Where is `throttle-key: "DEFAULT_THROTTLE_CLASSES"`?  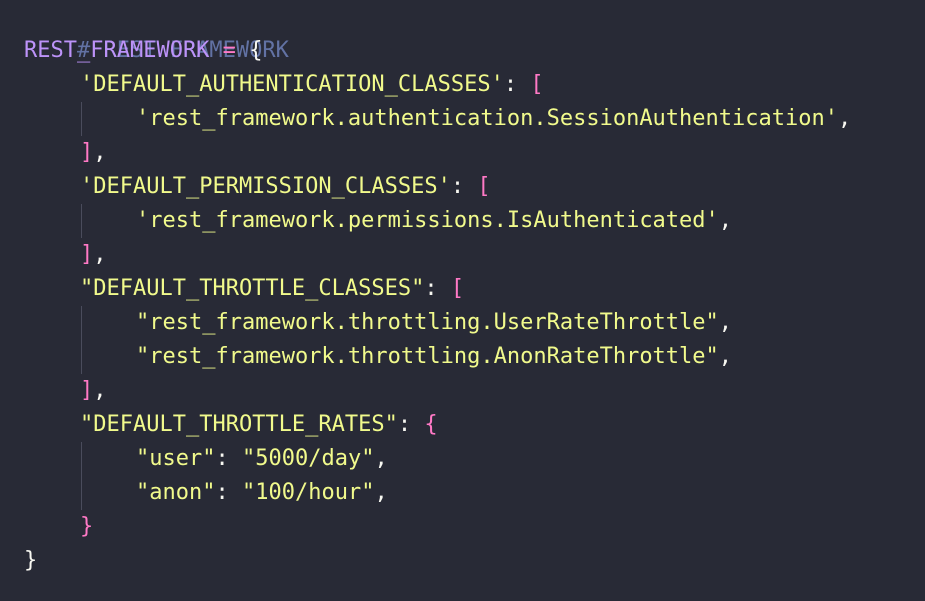
throttle-key: "DEFAULT_THROTTLE_CLASSES" is located at coordinates (252, 288).